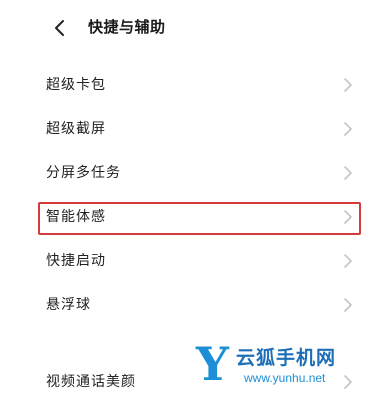 Image resolution: width=373 pixels, height=404 pixels. Describe the element at coordinates (186, 129) in the screenshot. I see `list-item-super-screenshot: 超级截屏` at that location.